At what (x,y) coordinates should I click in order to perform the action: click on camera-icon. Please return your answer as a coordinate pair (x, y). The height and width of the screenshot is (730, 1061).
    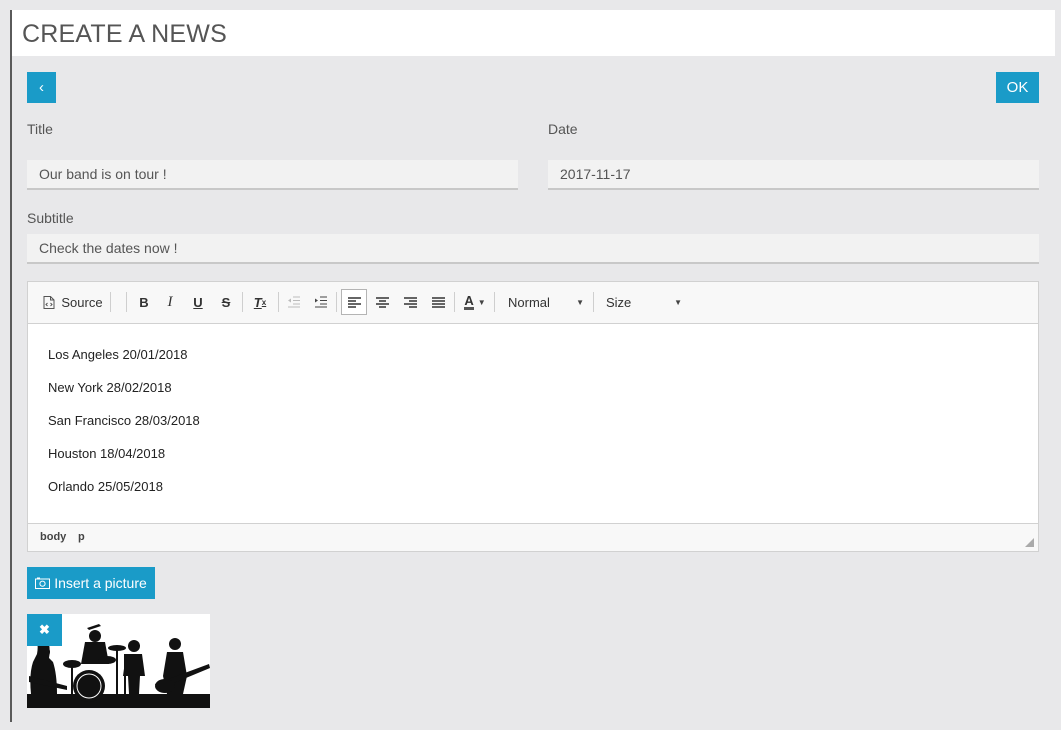
    Looking at the image, I should click on (43, 583).